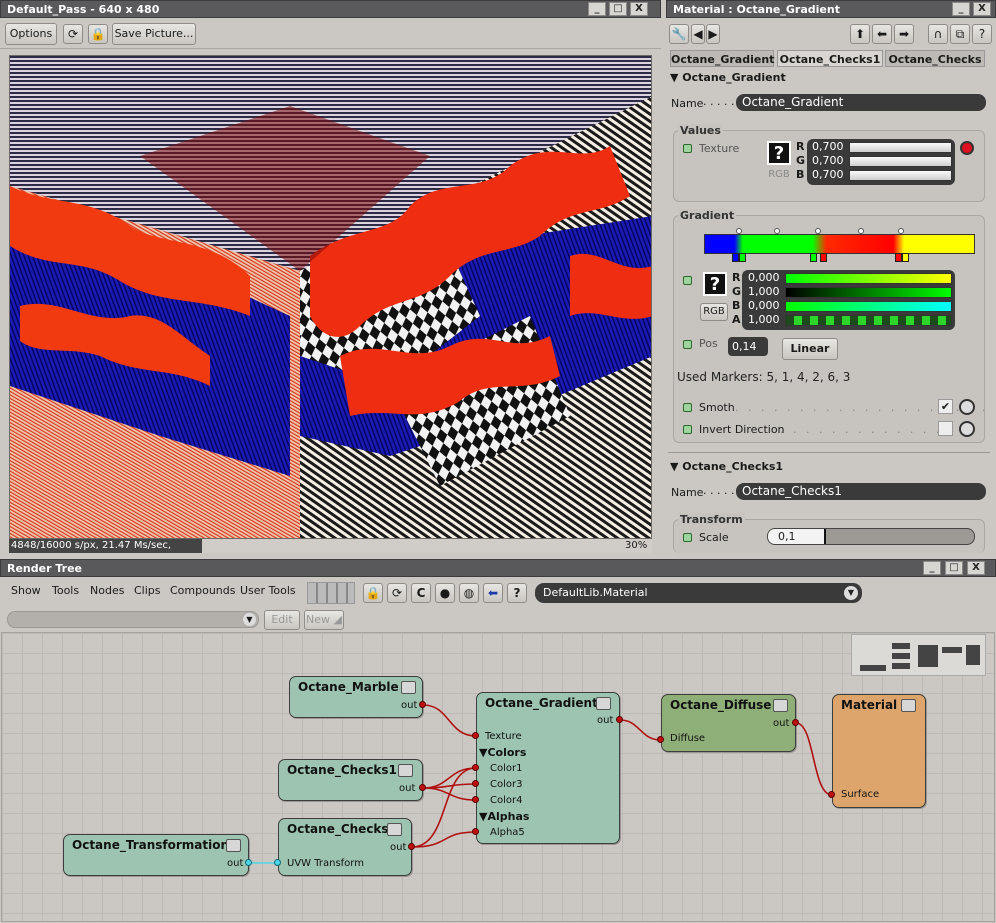 The width and height of the screenshot is (996, 923). What do you see at coordinates (475, 831) in the screenshot?
I see `pin-gradient-alpha5` at bounding box center [475, 831].